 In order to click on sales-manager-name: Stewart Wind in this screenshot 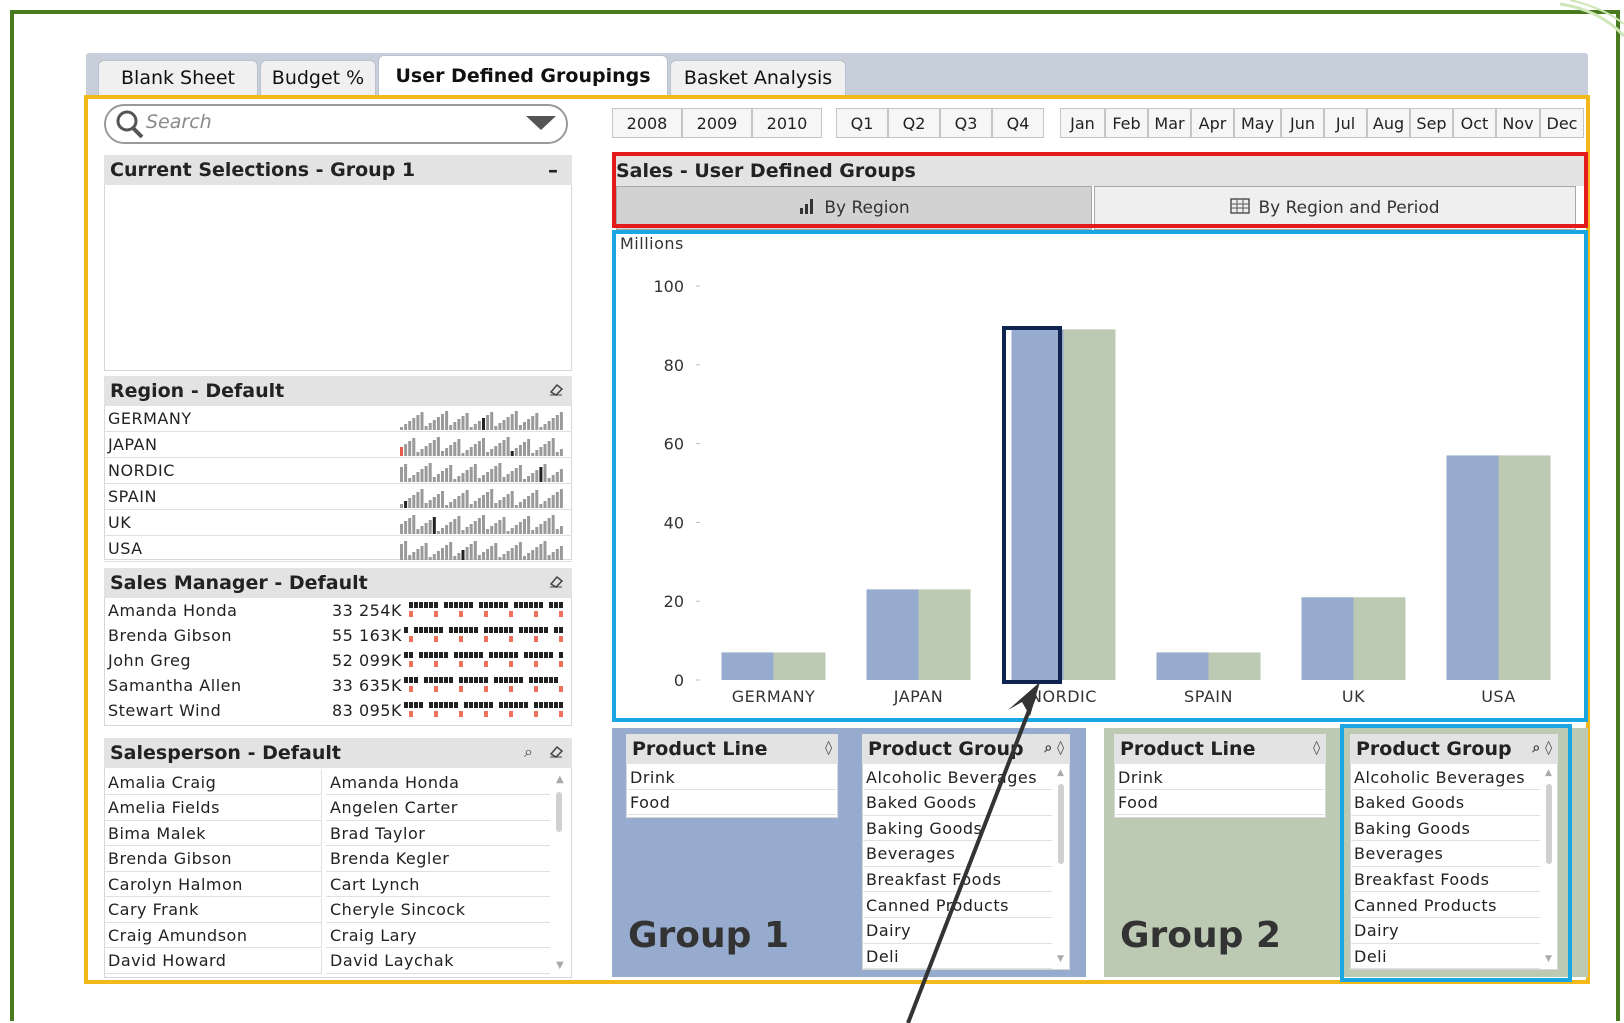, I will do `click(165, 710)`.